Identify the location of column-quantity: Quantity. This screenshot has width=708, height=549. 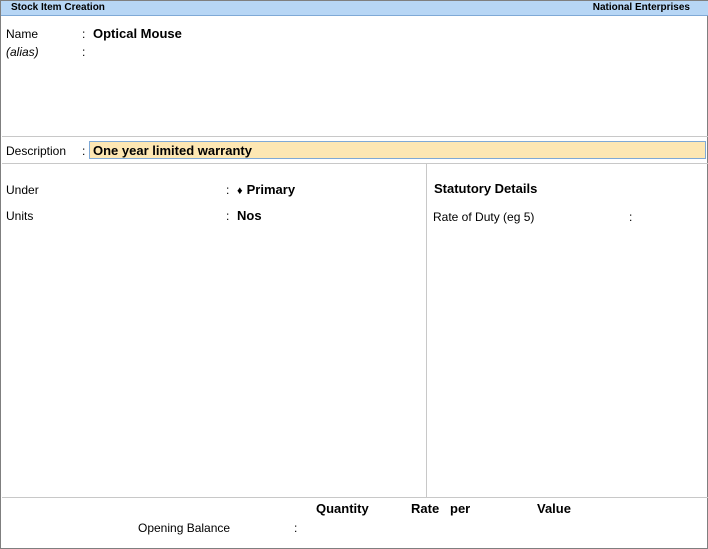
(342, 508).